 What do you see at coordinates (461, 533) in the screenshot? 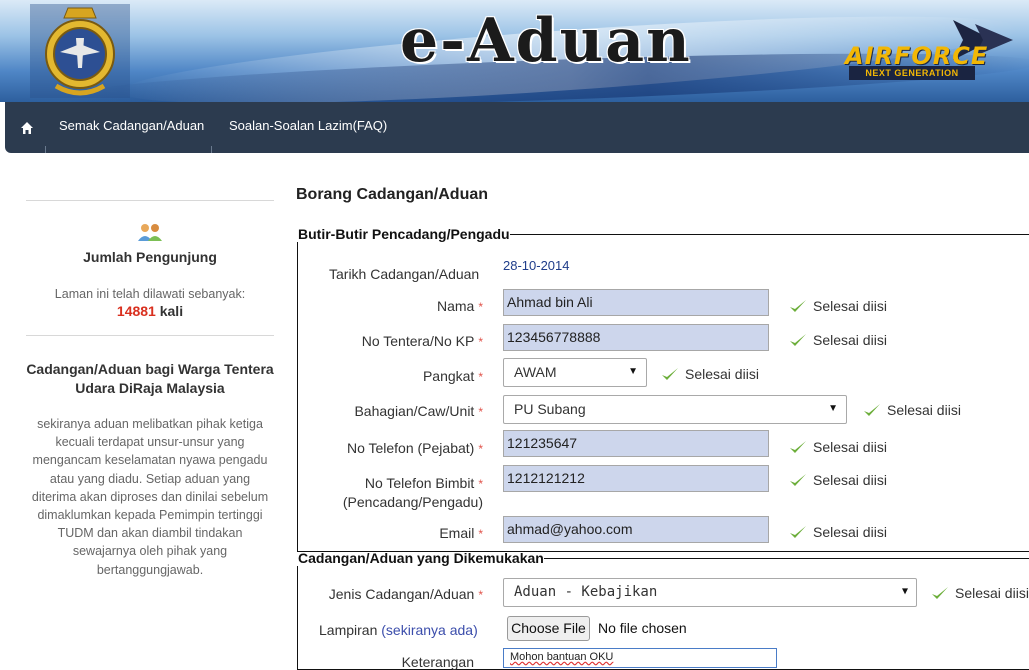
I see `email-label: Email *` at bounding box center [461, 533].